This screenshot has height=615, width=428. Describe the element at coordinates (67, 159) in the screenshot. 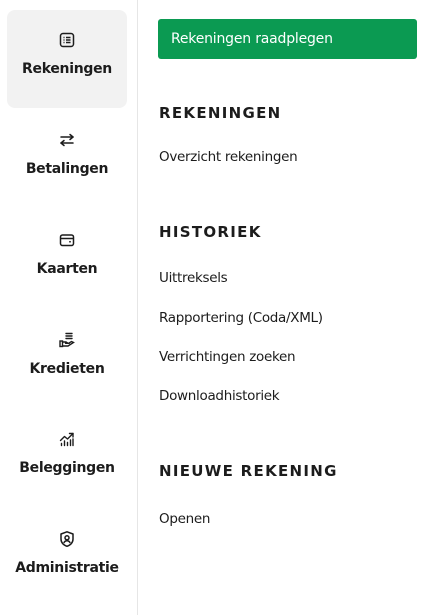

I see `sidebar-item-betalingen: Betalingen` at that location.